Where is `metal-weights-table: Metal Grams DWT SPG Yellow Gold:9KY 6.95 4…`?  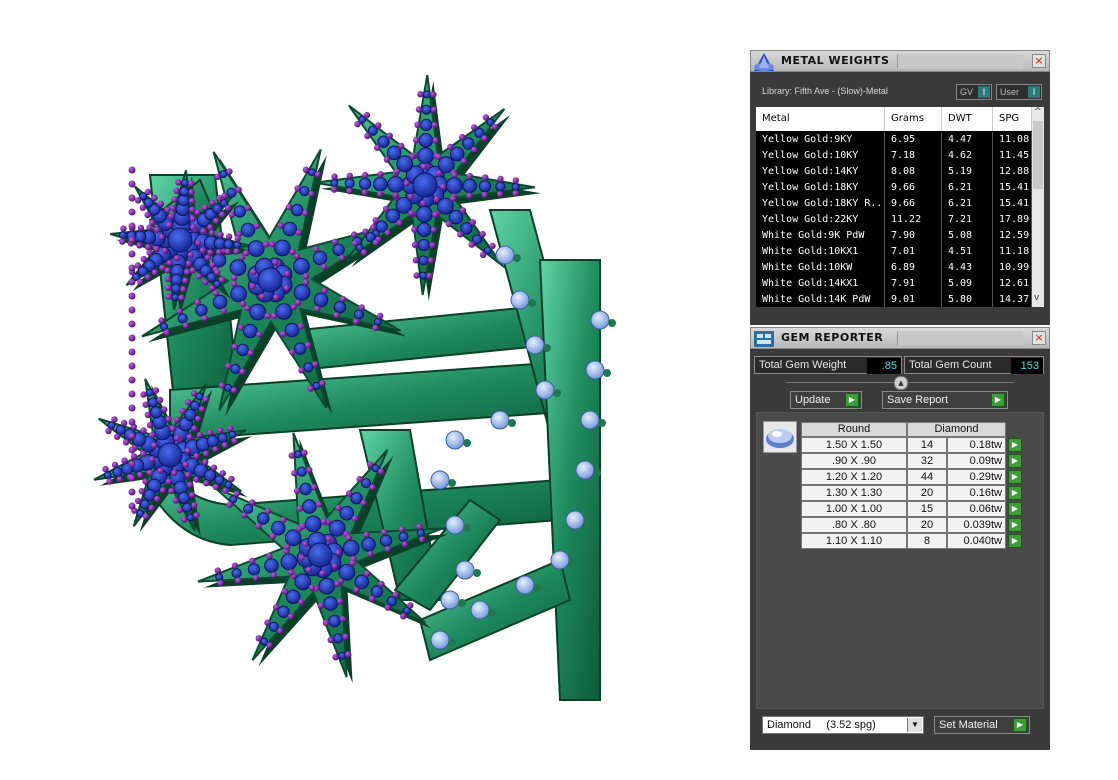 metal-weights-table: Metal Grams DWT SPG Yellow Gold:9KY 6.95 4… is located at coordinates (900, 207).